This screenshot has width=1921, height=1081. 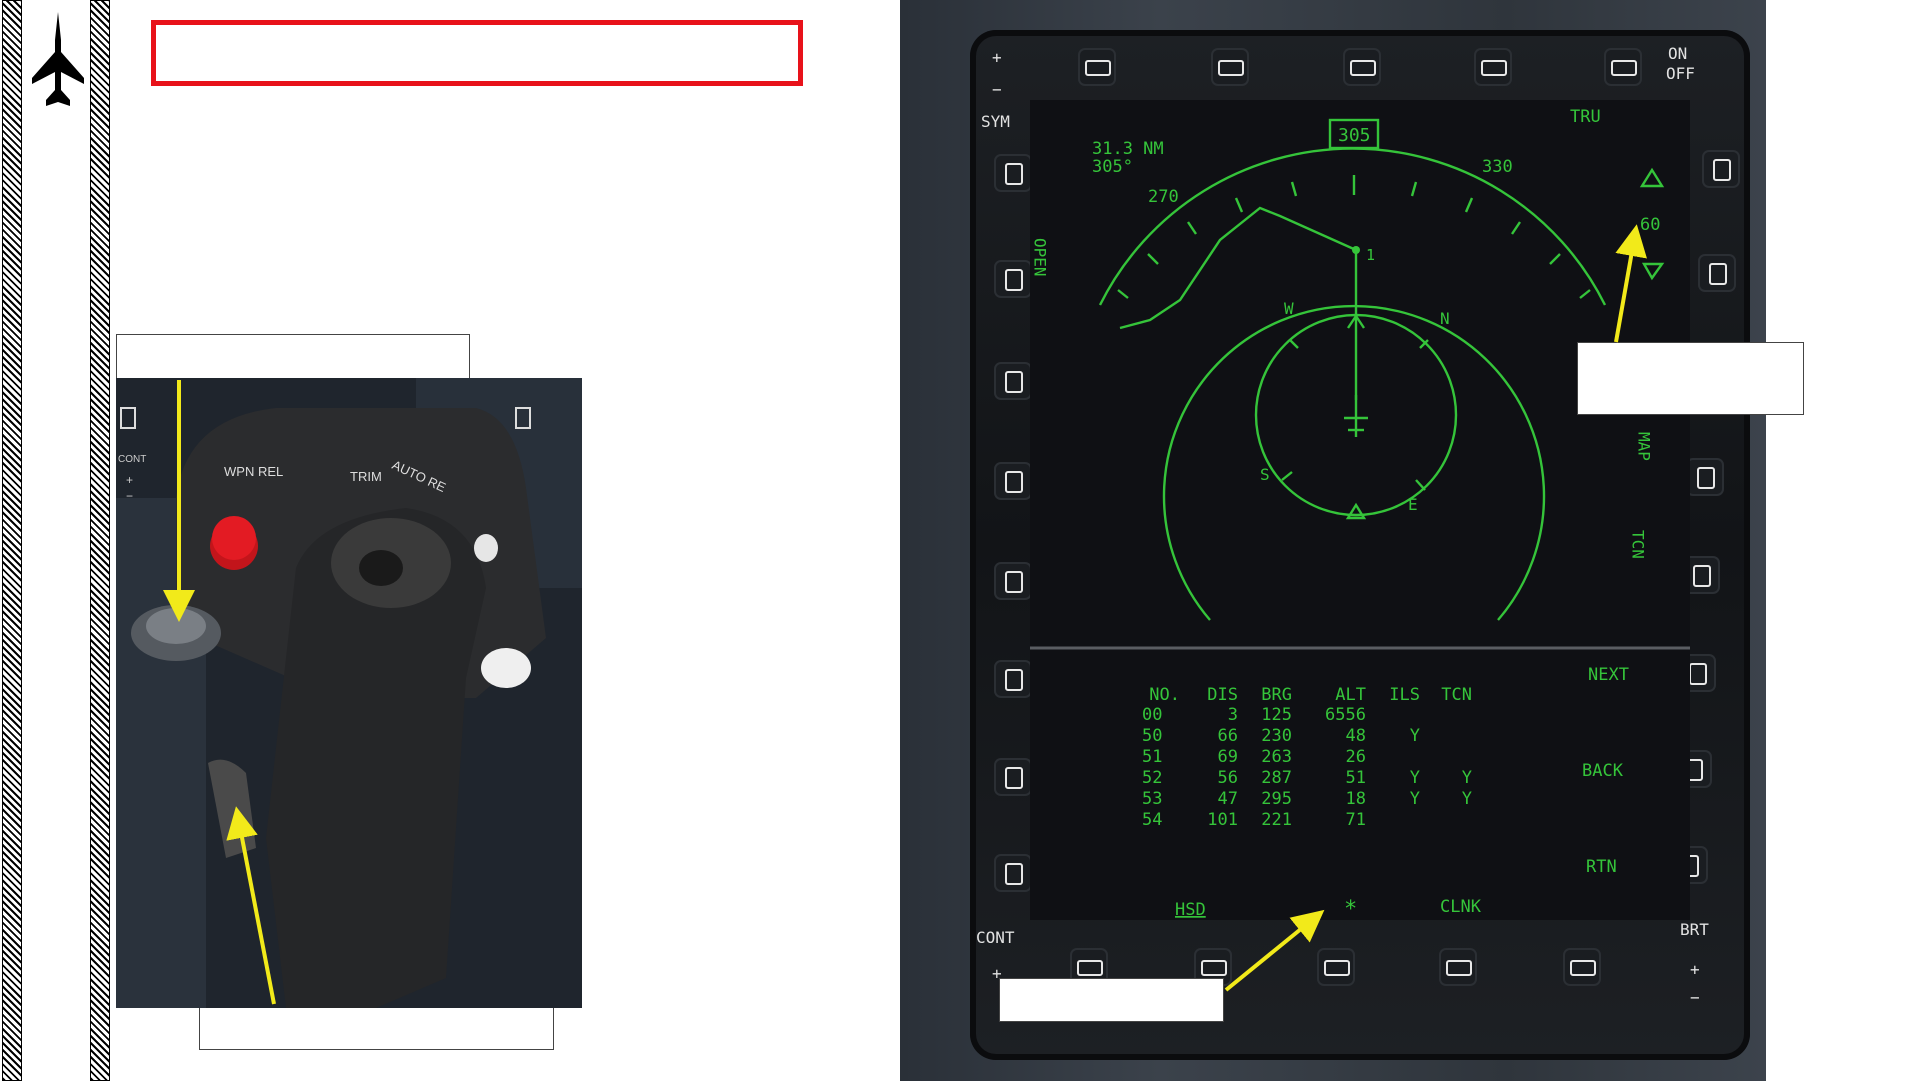 What do you see at coordinates (1228, 799) in the screenshot?
I see `table-cell: 47` at bounding box center [1228, 799].